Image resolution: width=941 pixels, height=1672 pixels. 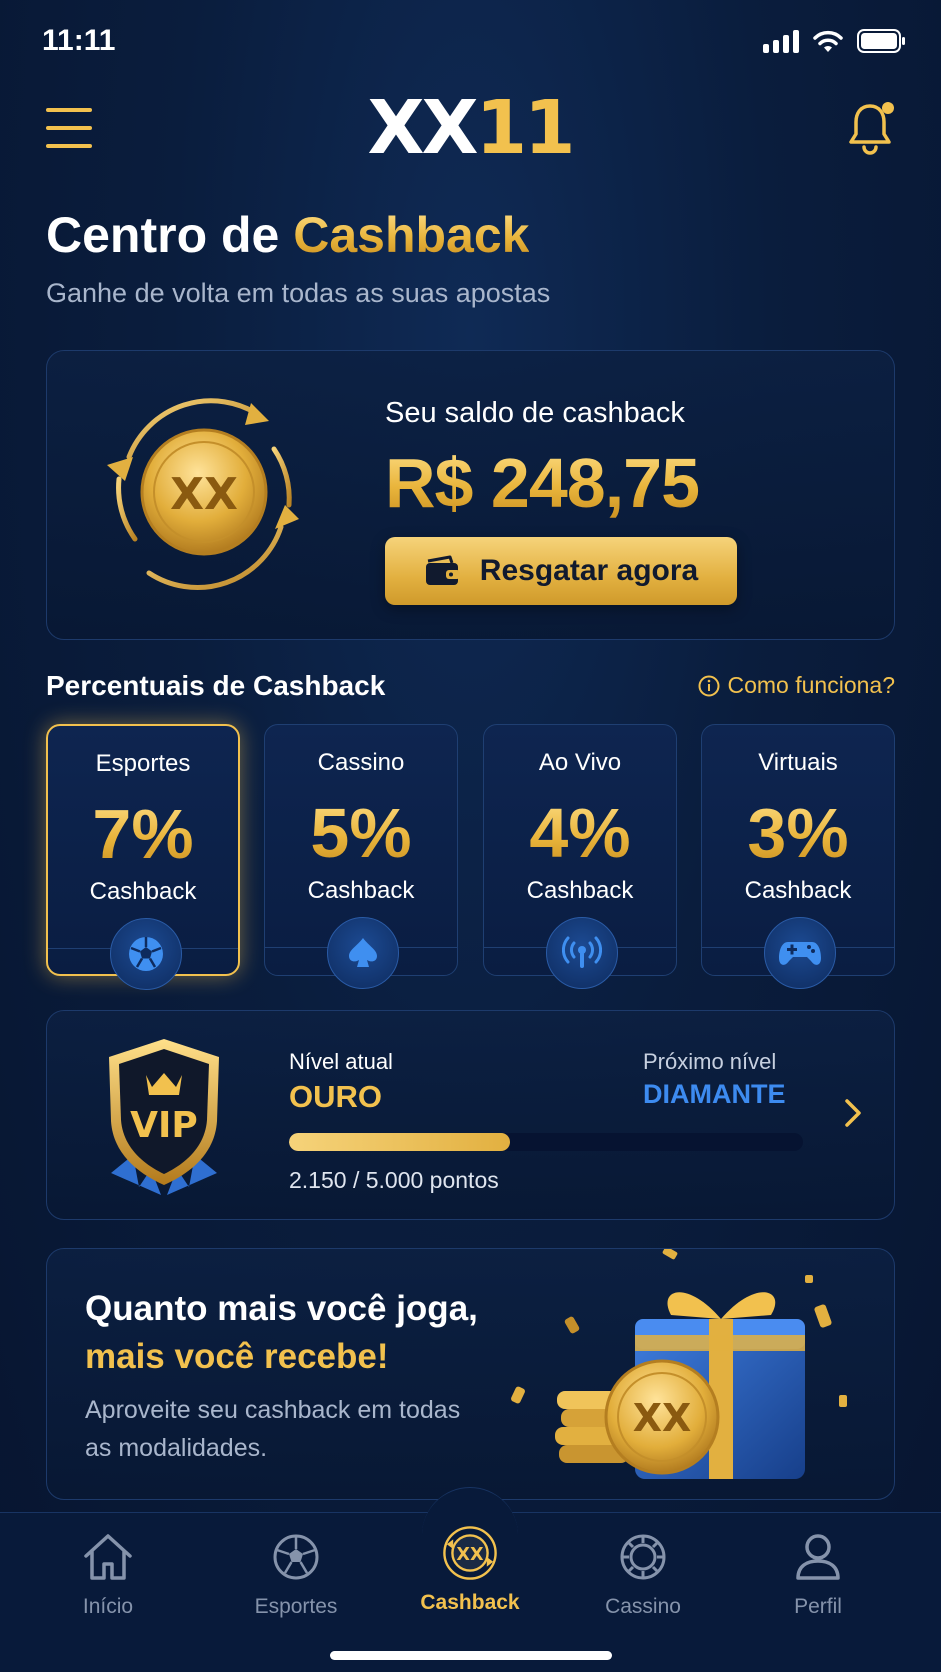 What do you see at coordinates (881, 41) in the screenshot?
I see `battery-icon` at bounding box center [881, 41].